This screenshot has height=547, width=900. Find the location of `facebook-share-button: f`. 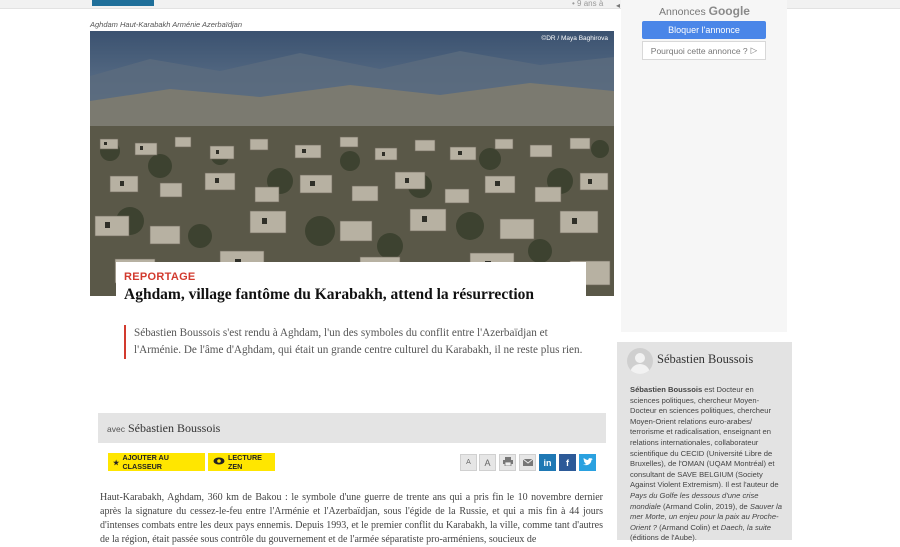

facebook-share-button: f is located at coordinates (567, 462).